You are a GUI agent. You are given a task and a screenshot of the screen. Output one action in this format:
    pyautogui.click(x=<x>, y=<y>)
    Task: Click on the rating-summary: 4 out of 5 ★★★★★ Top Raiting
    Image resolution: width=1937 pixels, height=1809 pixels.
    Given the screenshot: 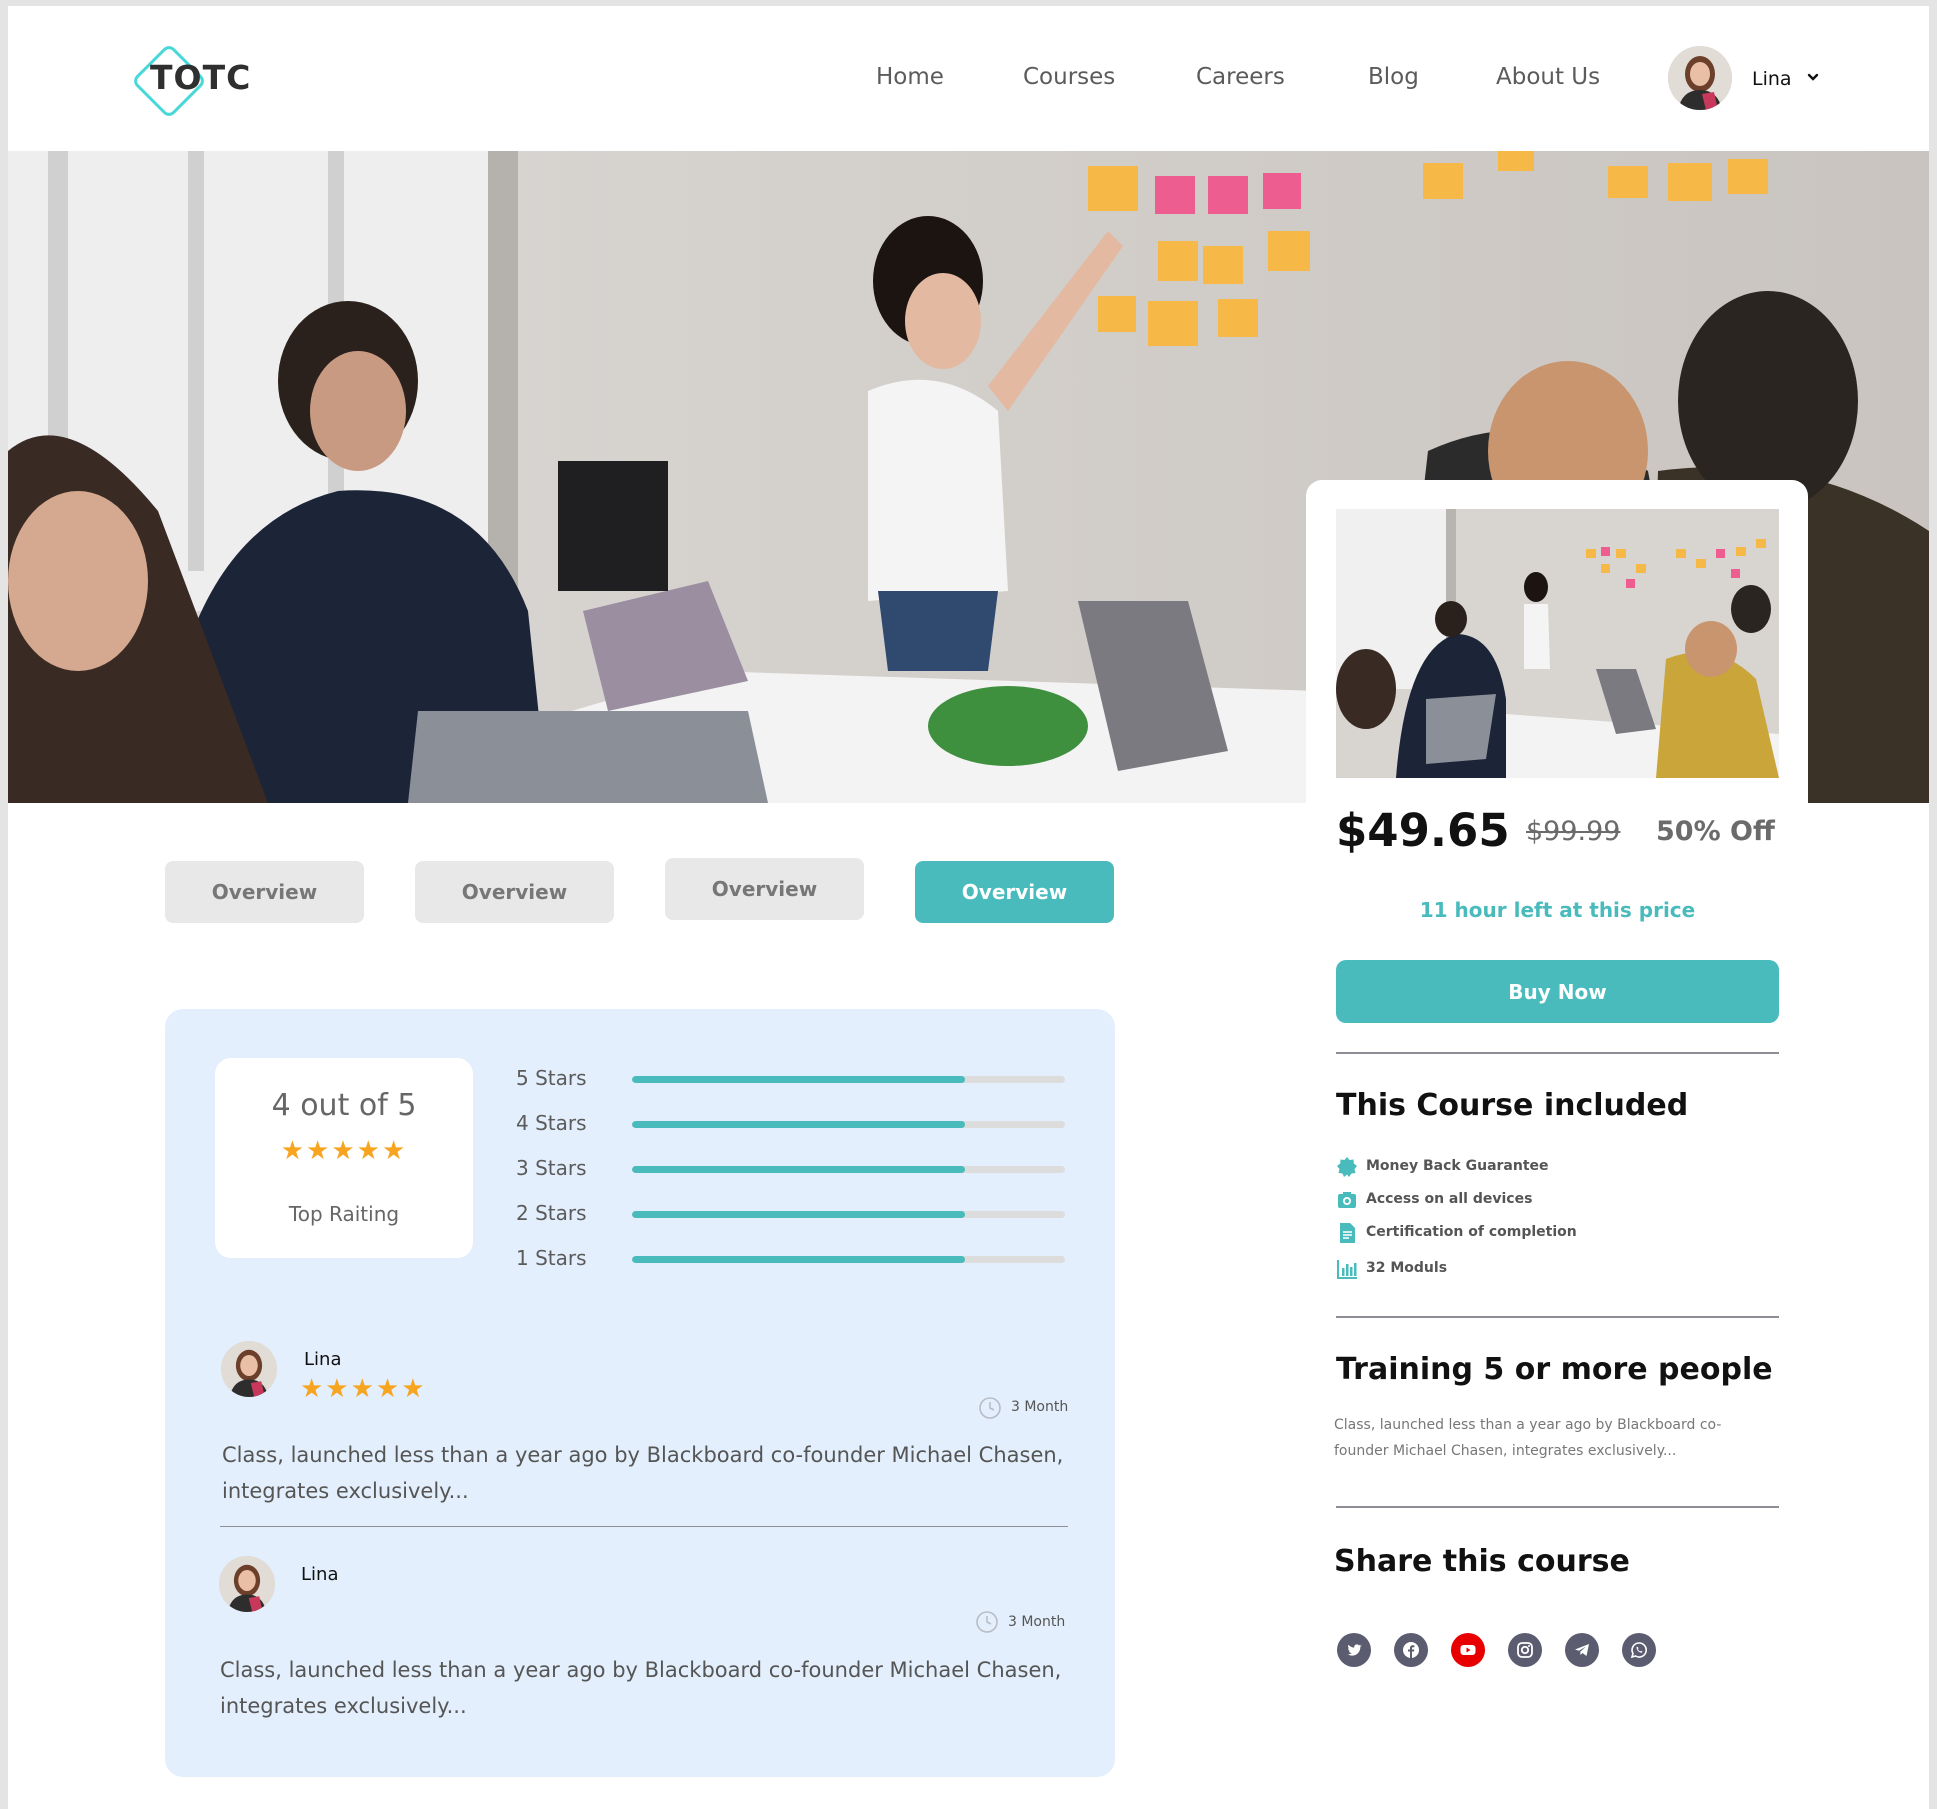 What is the action you would take?
    pyautogui.click(x=344, y=1158)
    